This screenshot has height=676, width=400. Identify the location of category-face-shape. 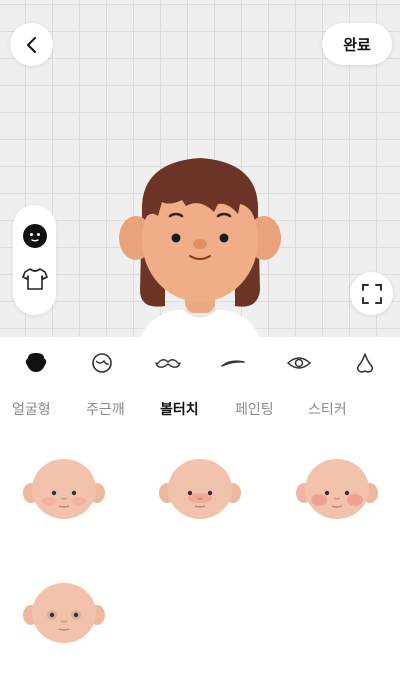
(36, 363).